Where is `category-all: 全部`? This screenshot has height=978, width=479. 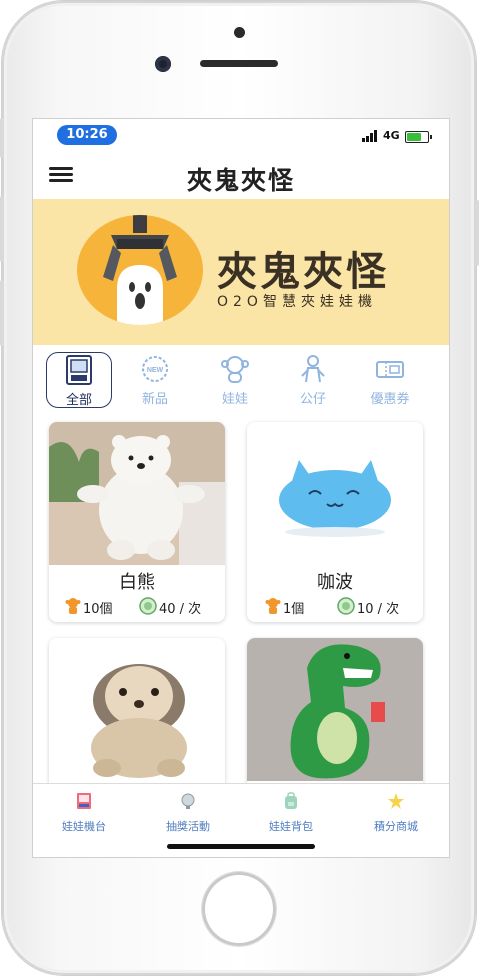
category-all: 全部 is located at coordinates (79, 380).